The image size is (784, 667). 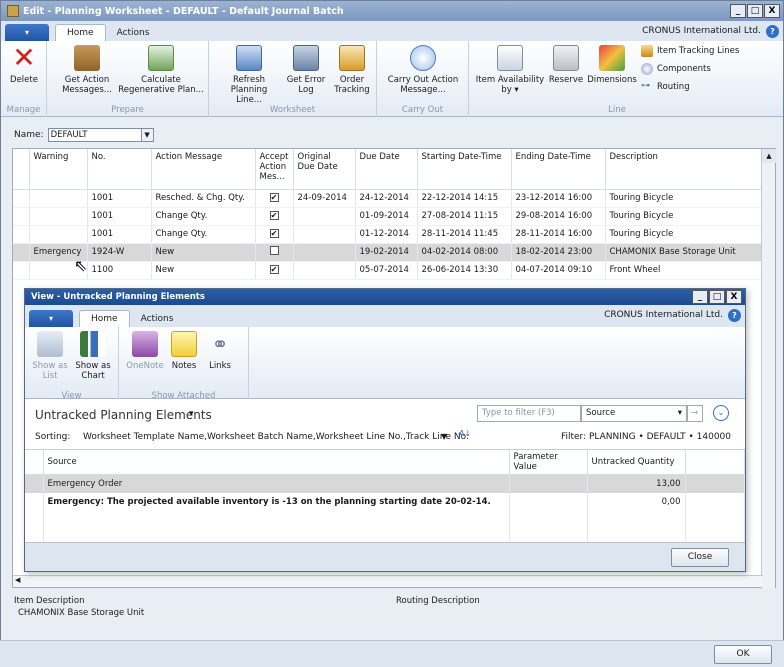 I want to click on child-tab-home: Home, so click(x=104, y=318).